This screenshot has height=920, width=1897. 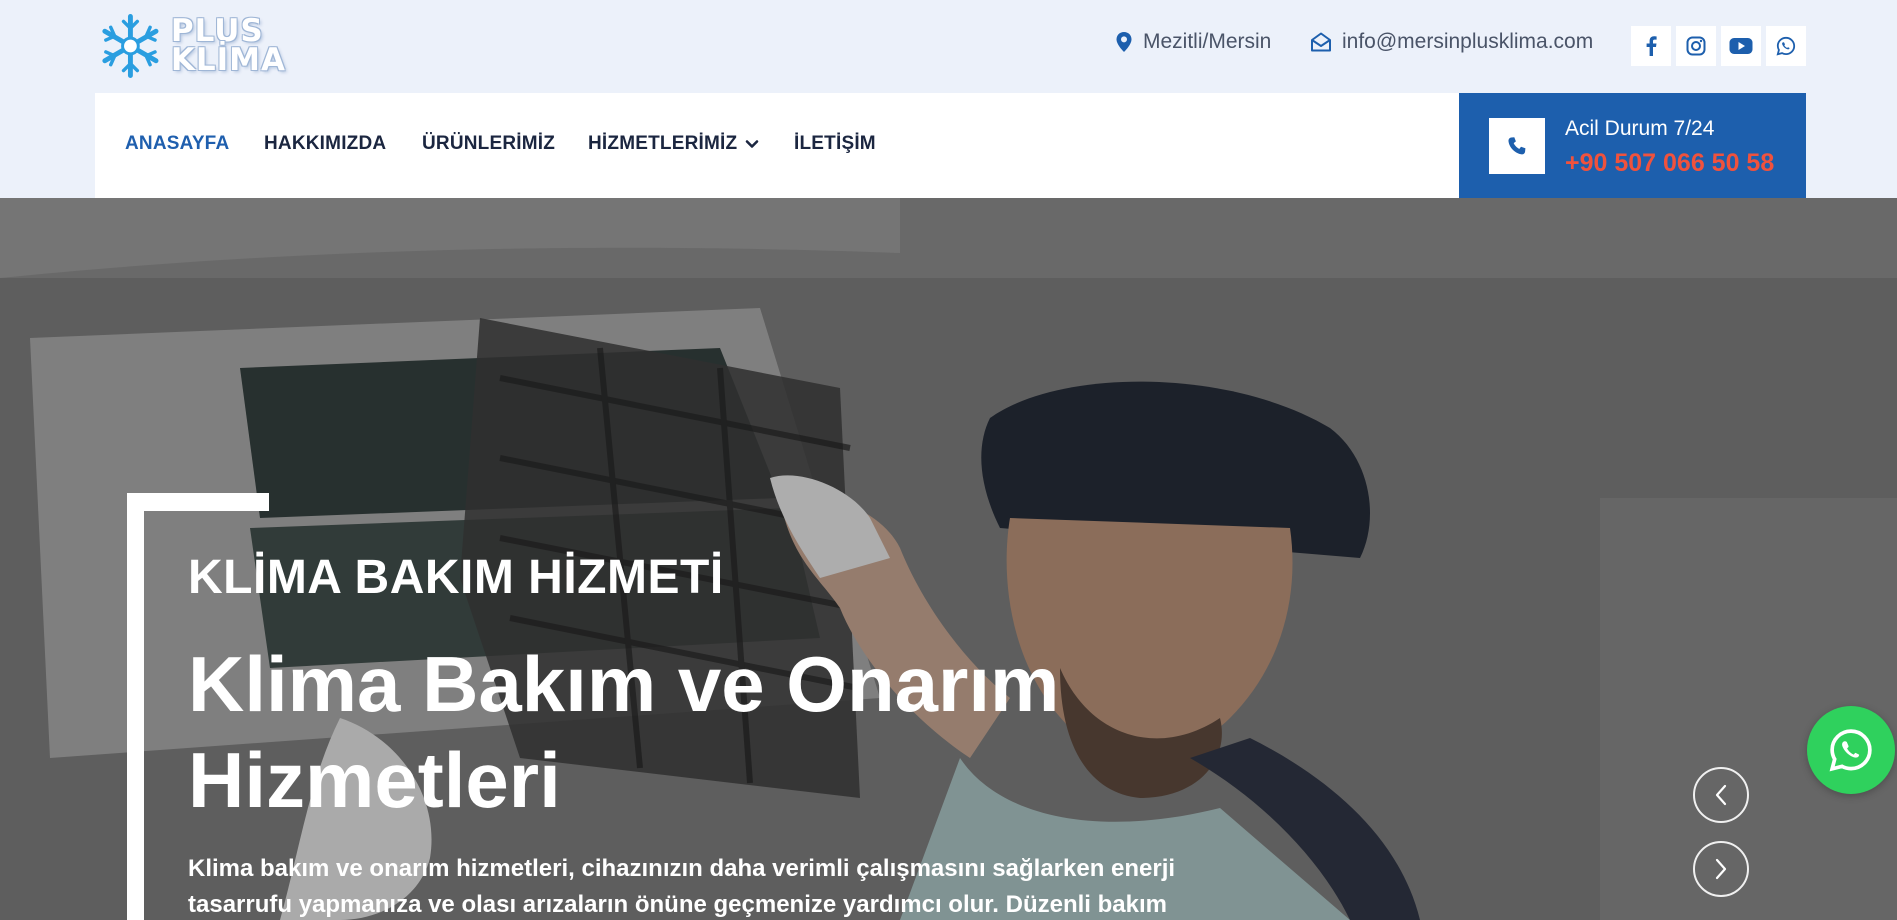 I want to click on hero-title: Klima Bakım ve Onarım Hizmetleri, so click(x=638, y=732).